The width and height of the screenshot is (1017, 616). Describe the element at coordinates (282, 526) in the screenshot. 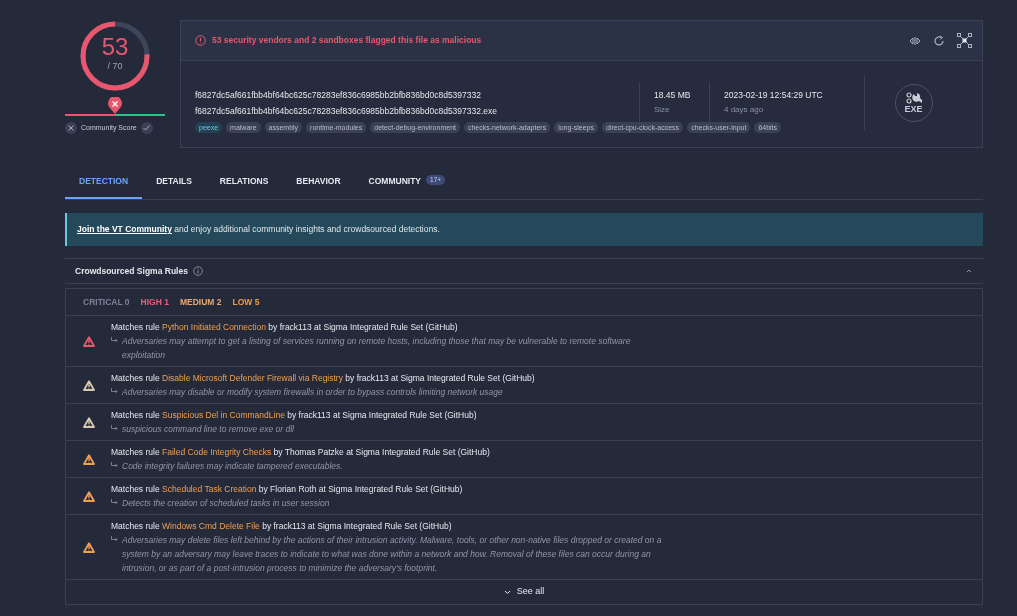

I see `rule-match-text: Matches rule Windows Cmd Delete File by frack113 at Sigma Integrated Rule Set (GitHub)` at that location.